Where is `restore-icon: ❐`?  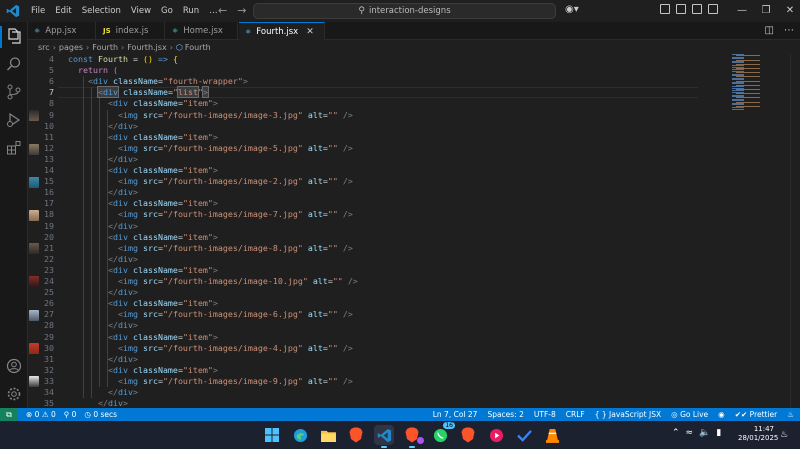 restore-icon: ❐ is located at coordinates (766, 11).